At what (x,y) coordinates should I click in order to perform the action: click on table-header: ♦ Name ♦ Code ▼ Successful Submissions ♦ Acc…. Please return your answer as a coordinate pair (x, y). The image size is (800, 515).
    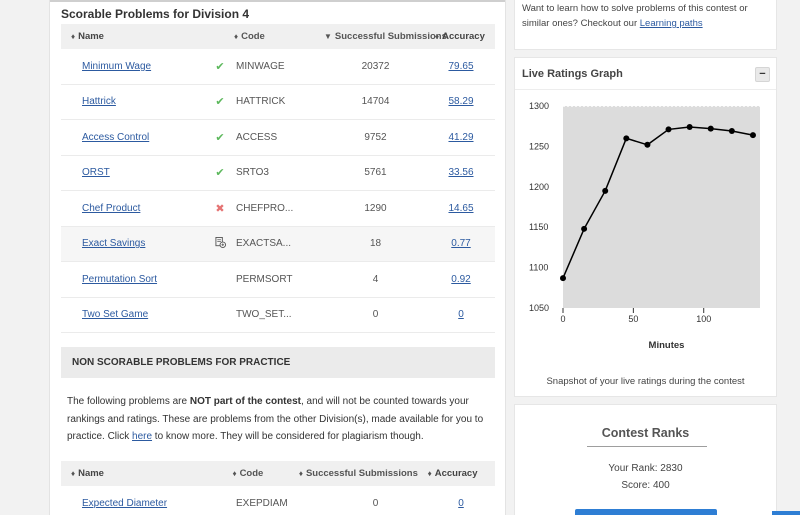
    Looking at the image, I should click on (278, 36).